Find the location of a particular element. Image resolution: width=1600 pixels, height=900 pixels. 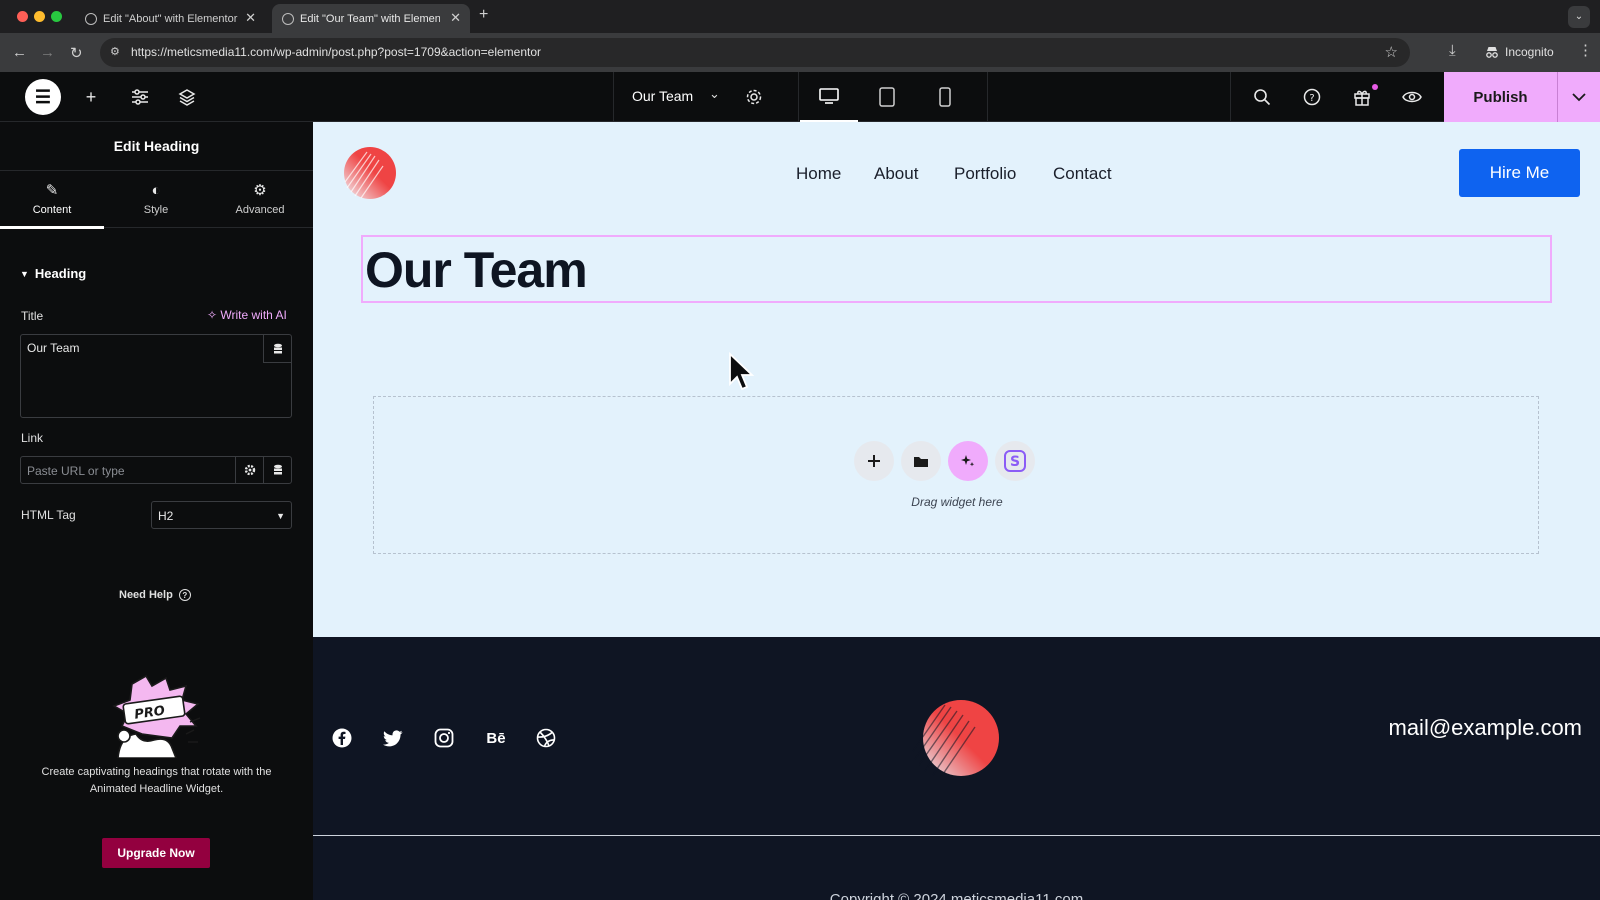

contrast-icon: ◐ is located at coordinates (156, 190).